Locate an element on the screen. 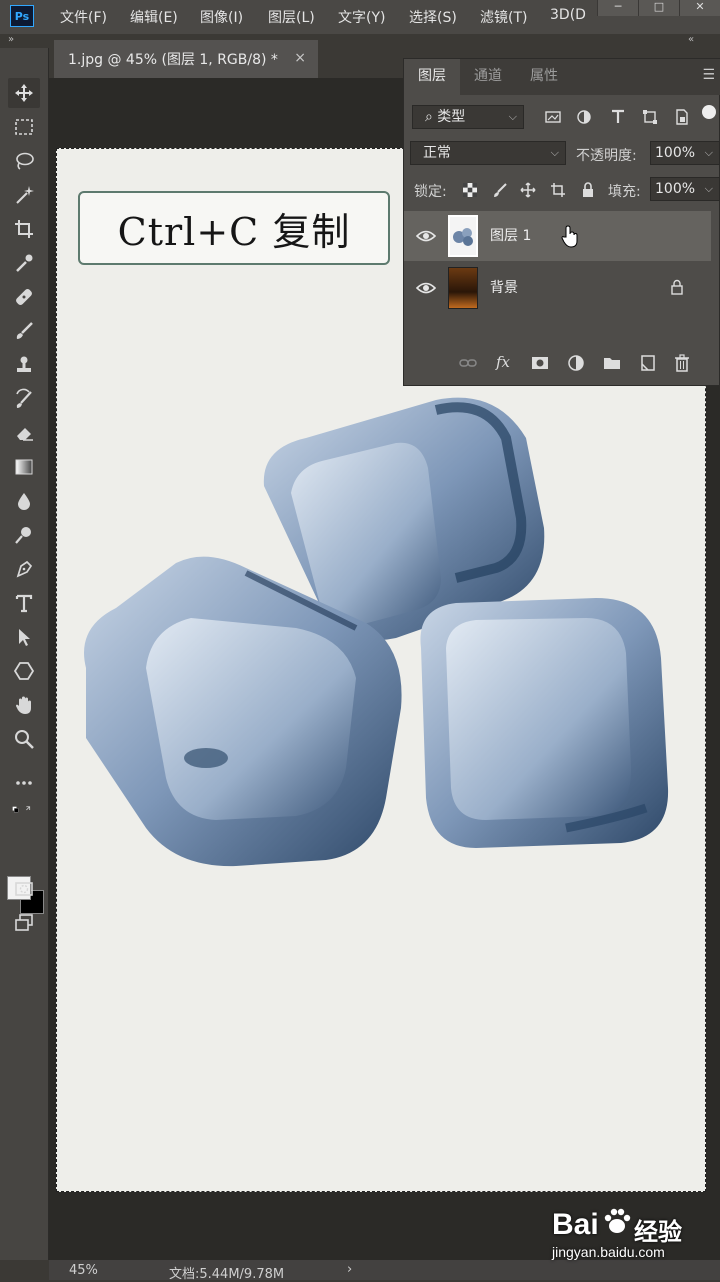  adjustment-layer-icon is located at coordinates (576, 363).